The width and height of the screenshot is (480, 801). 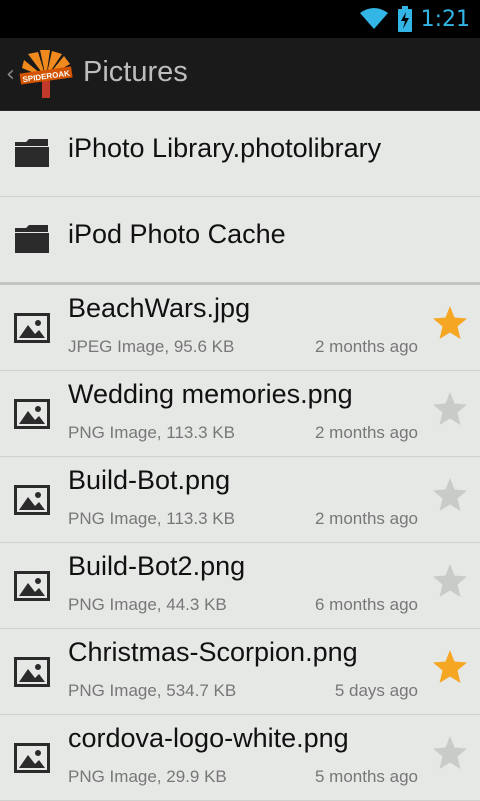 I want to click on action-bar: ‹ SPIDEROAK Pictures, so click(x=240, y=74).